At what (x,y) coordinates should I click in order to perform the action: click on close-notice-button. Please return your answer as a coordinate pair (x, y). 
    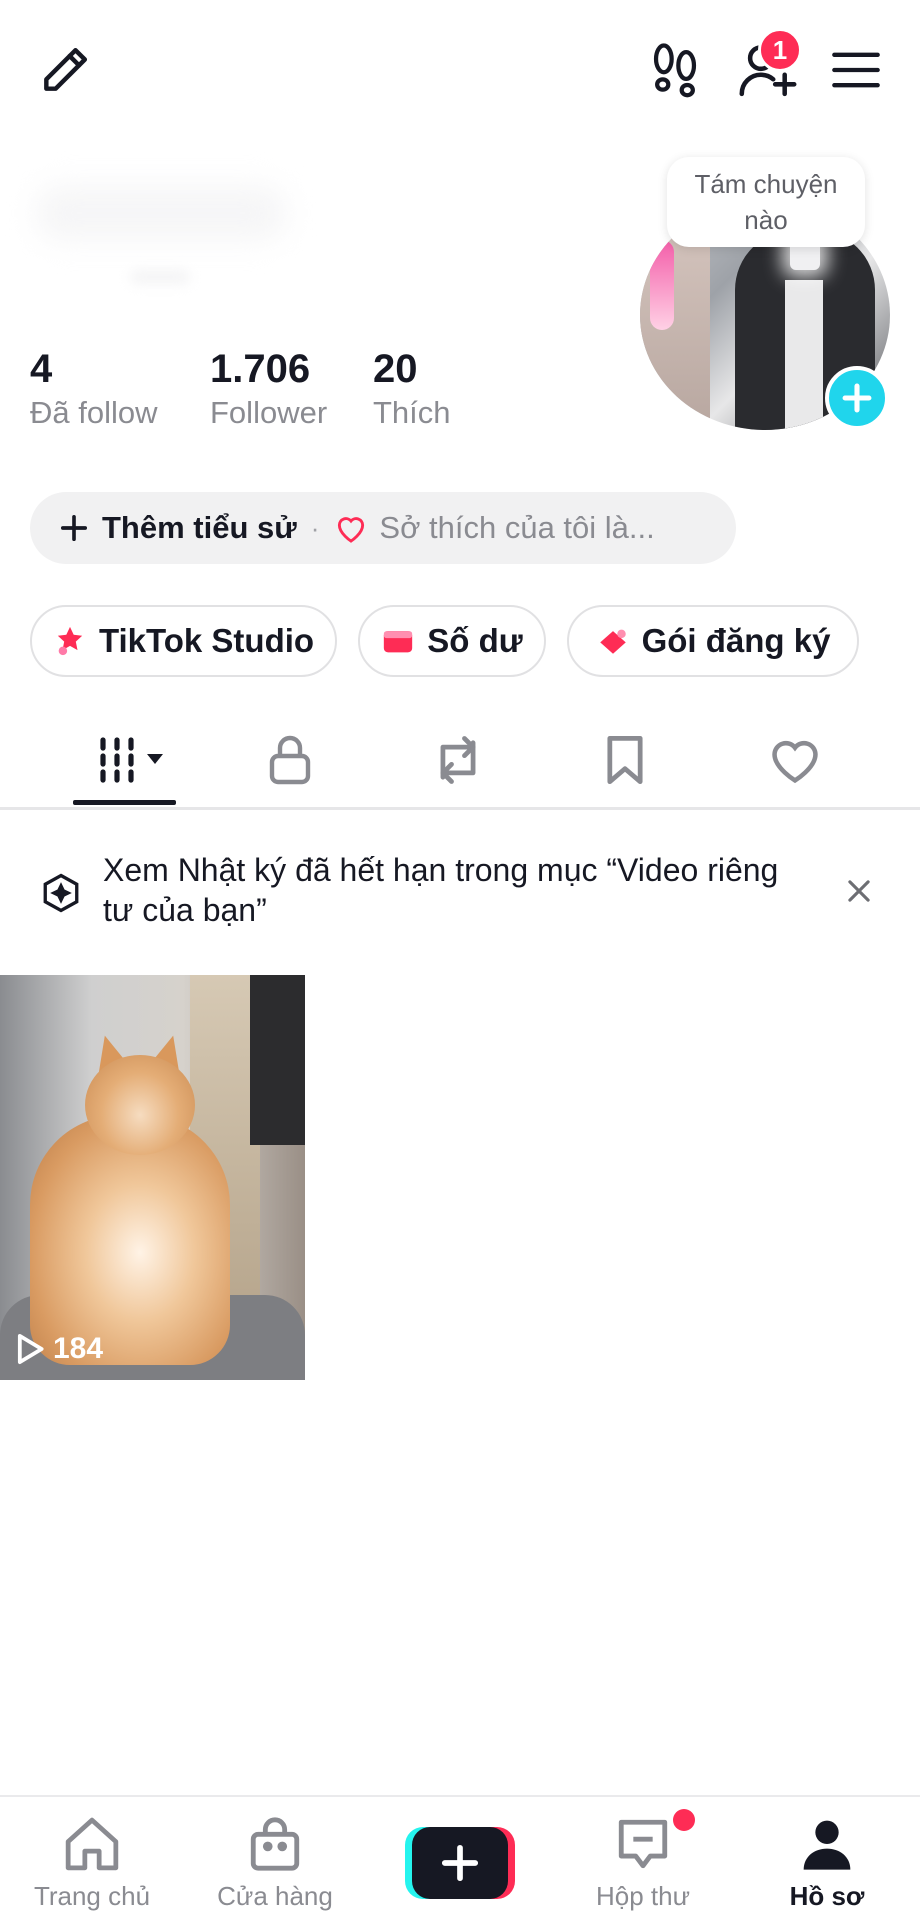
    Looking at the image, I should click on (859, 891).